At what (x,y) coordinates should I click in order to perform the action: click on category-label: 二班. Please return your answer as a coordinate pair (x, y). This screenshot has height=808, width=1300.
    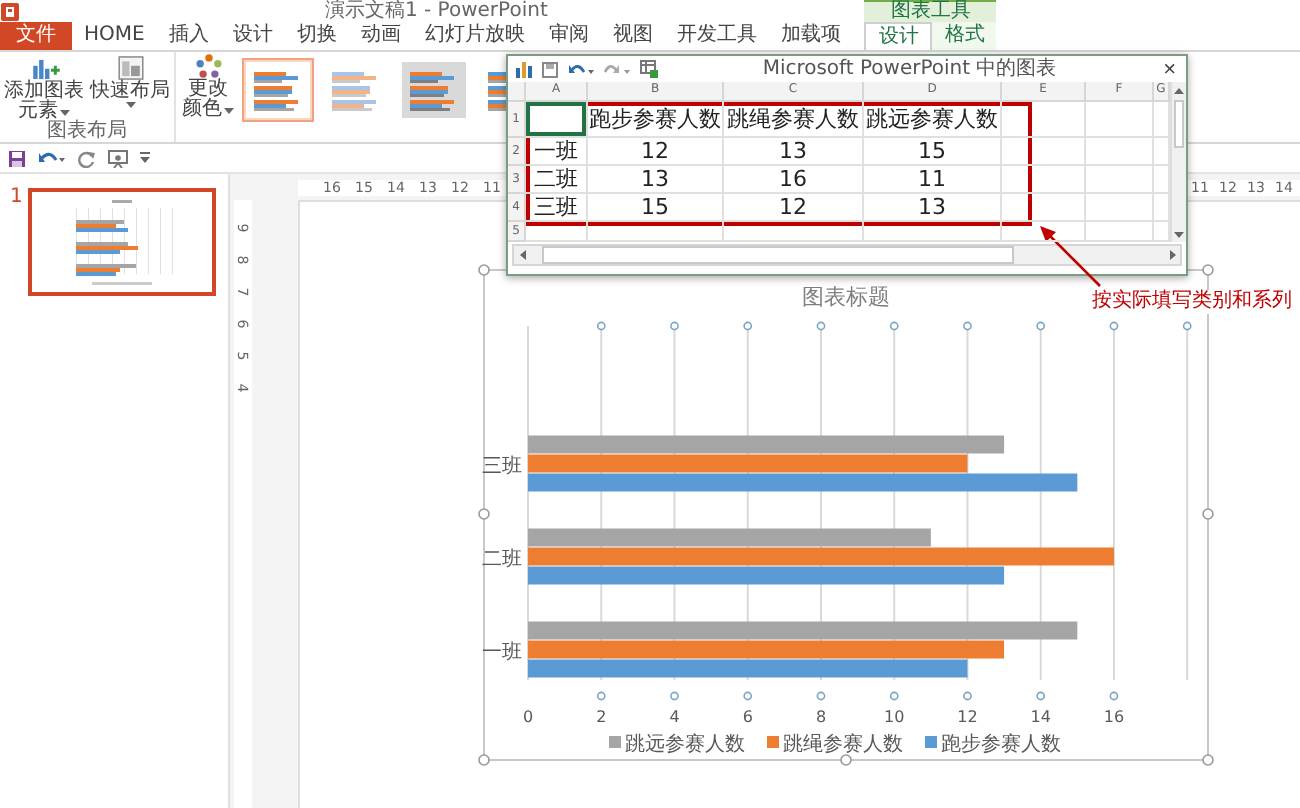
    Looking at the image, I should click on (502, 560).